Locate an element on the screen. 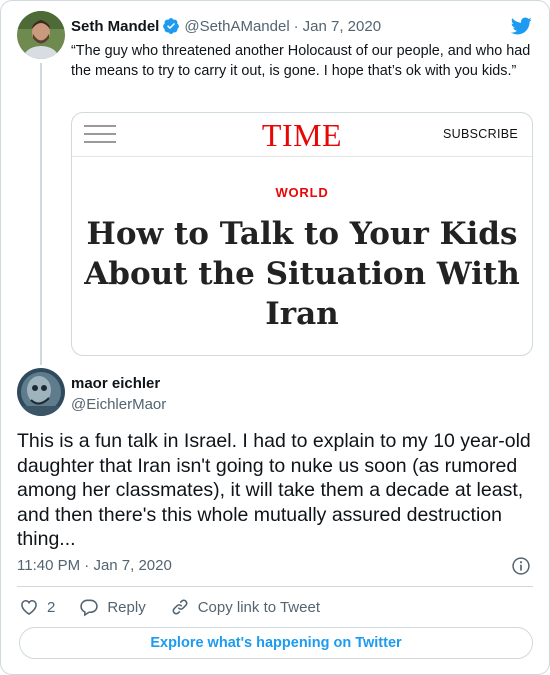 This screenshot has height=675, width=550. subscribe-link: SUBSCRIBE is located at coordinates (480, 134).